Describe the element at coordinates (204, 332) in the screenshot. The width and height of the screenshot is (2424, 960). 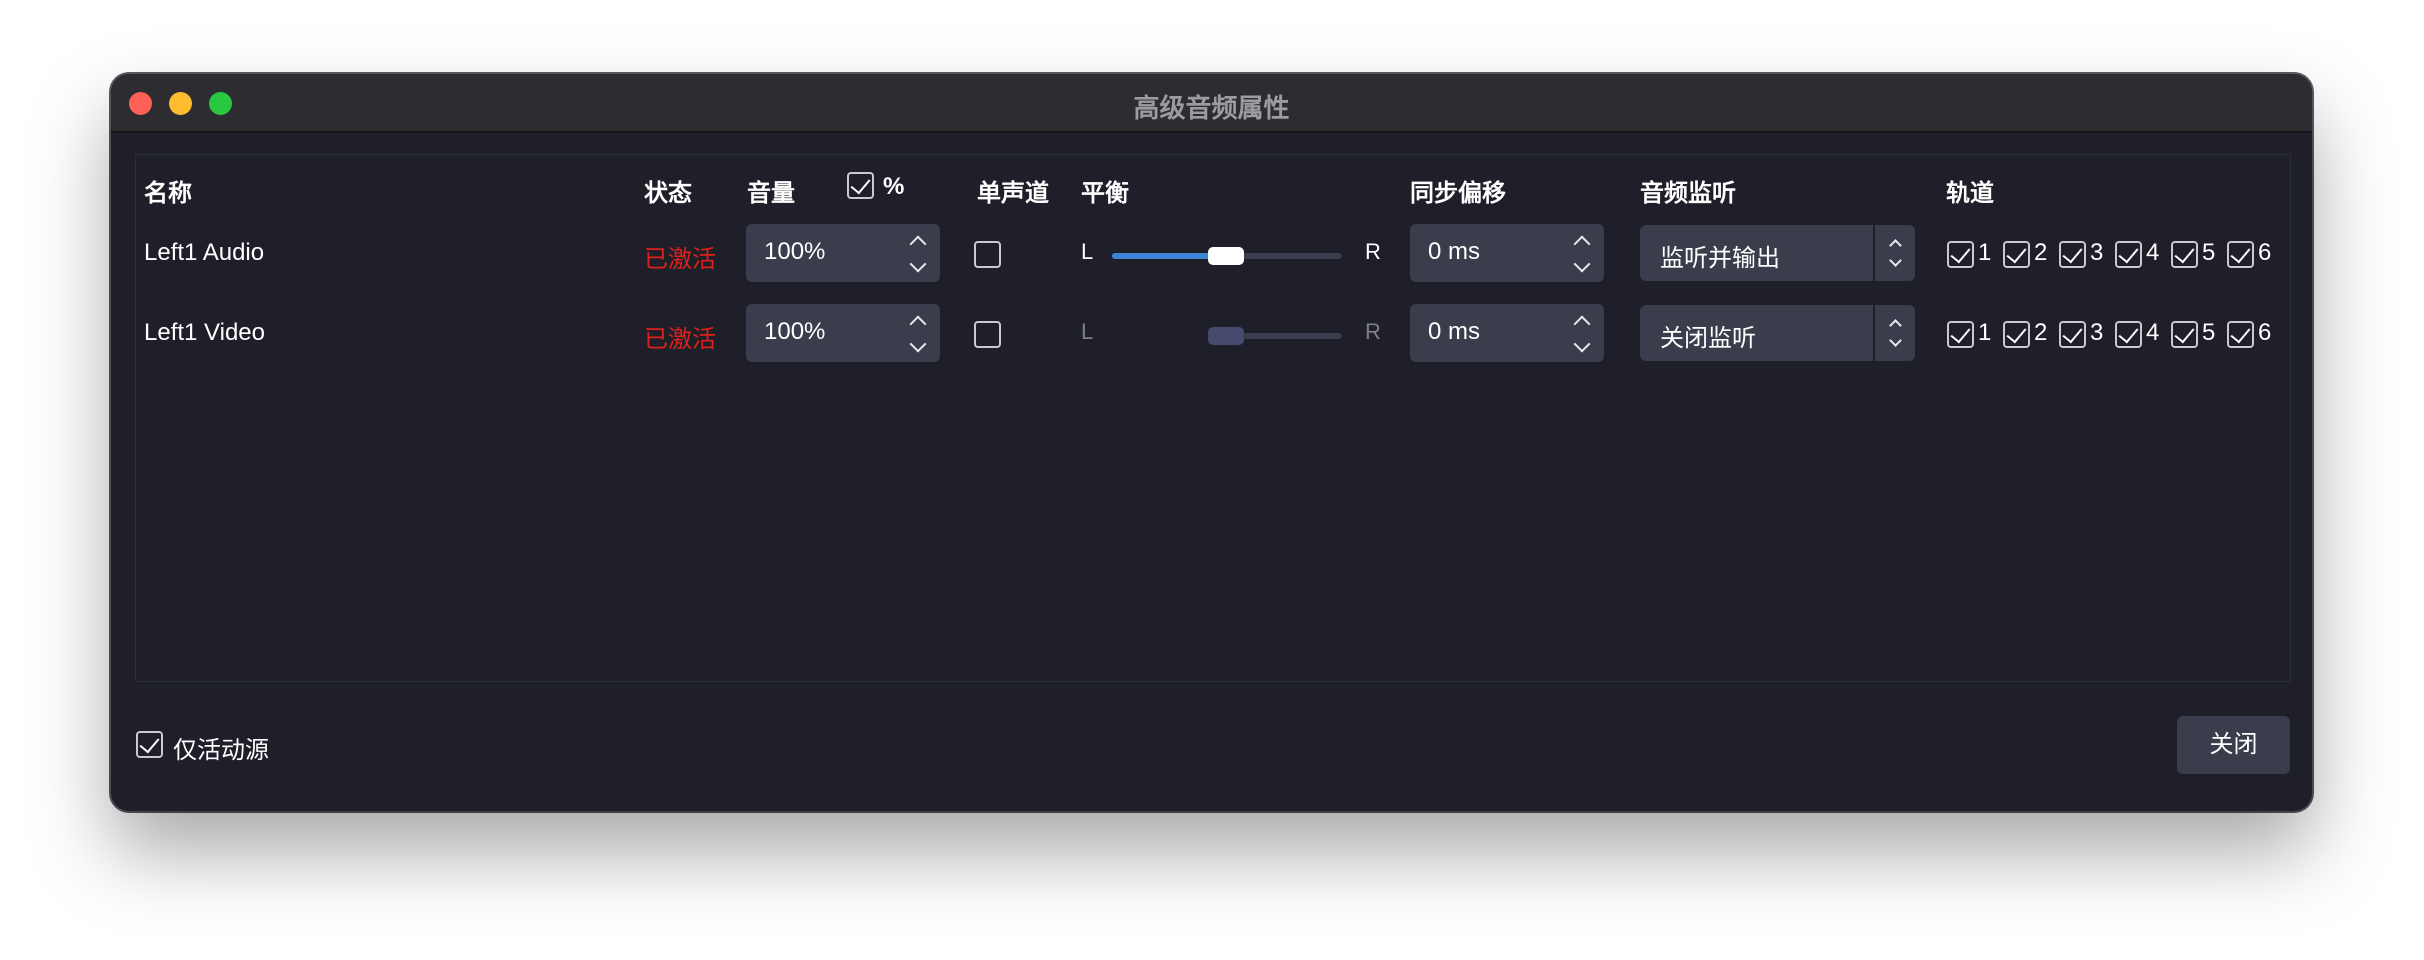
I see `source-name: Left1 Video` at that location.